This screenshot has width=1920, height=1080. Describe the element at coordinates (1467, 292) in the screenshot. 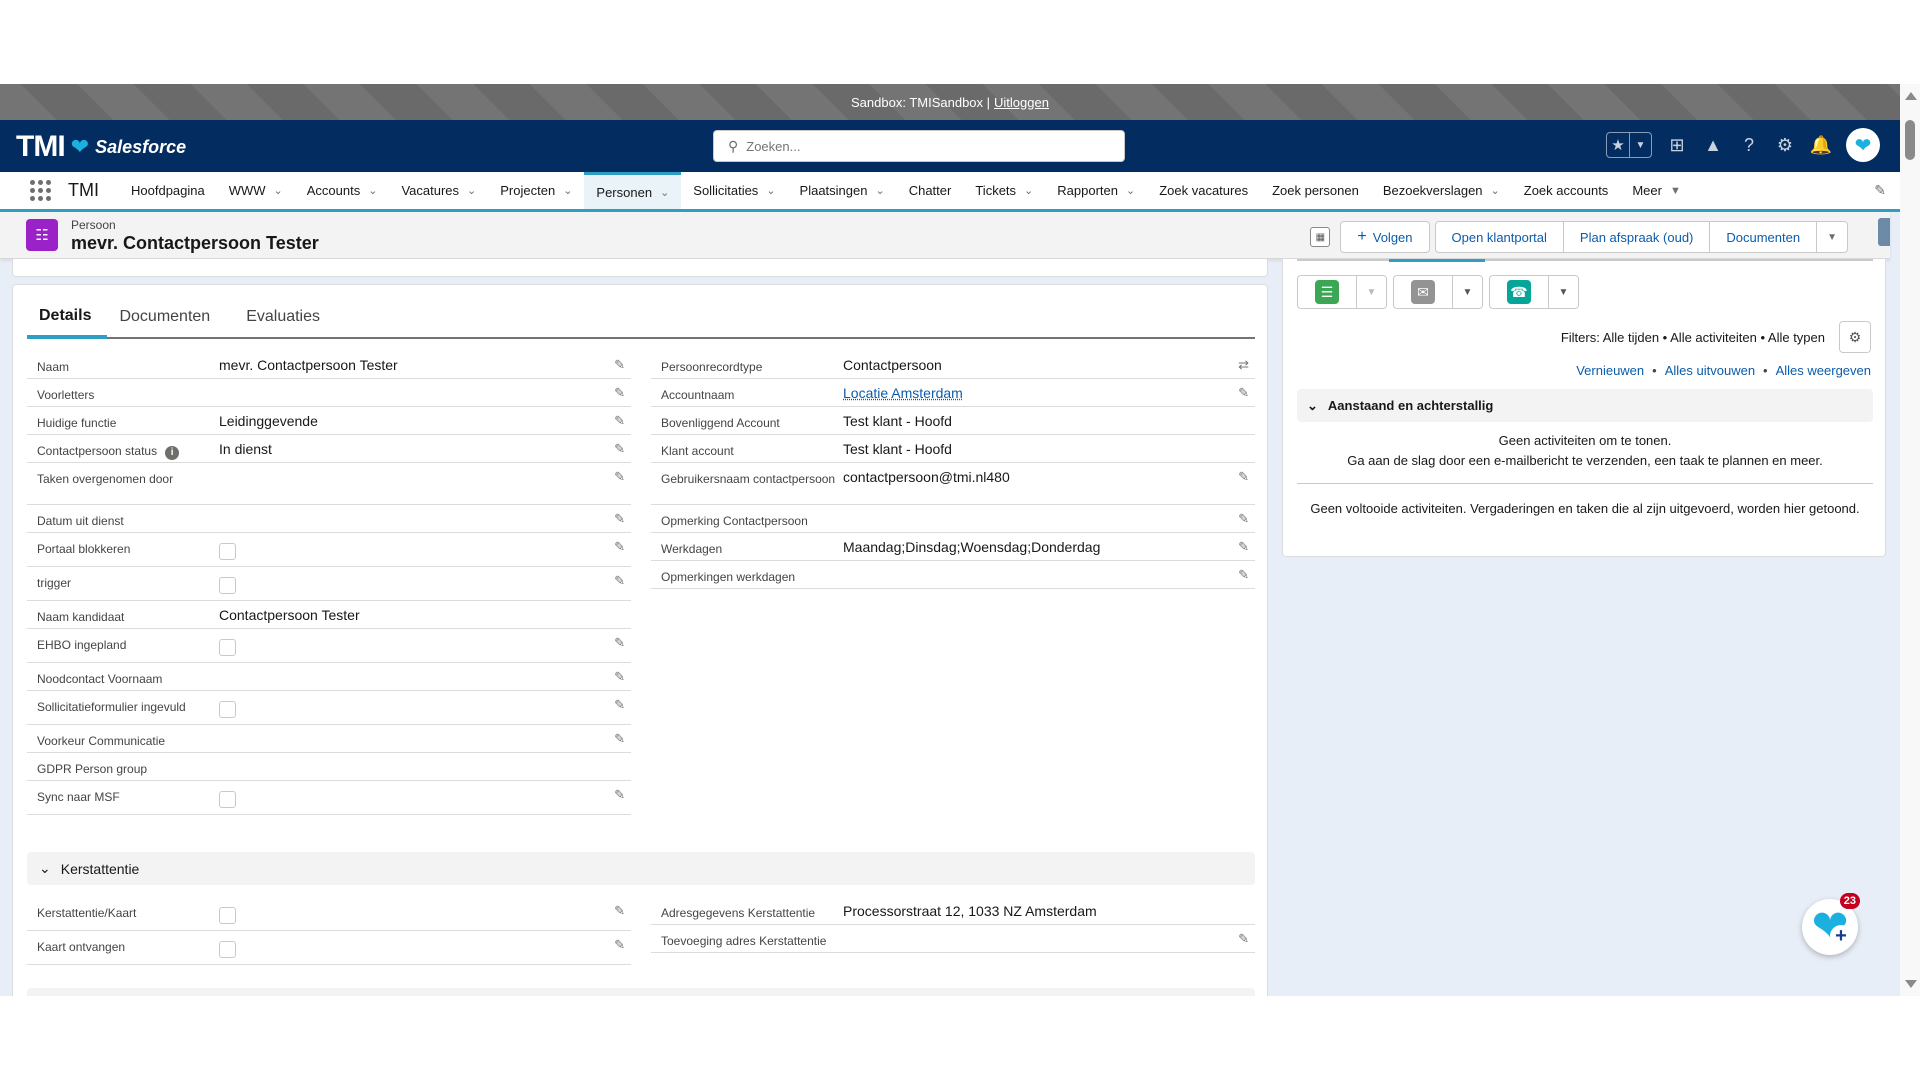

I see `email-dropdown-icon: ▼` at that location.